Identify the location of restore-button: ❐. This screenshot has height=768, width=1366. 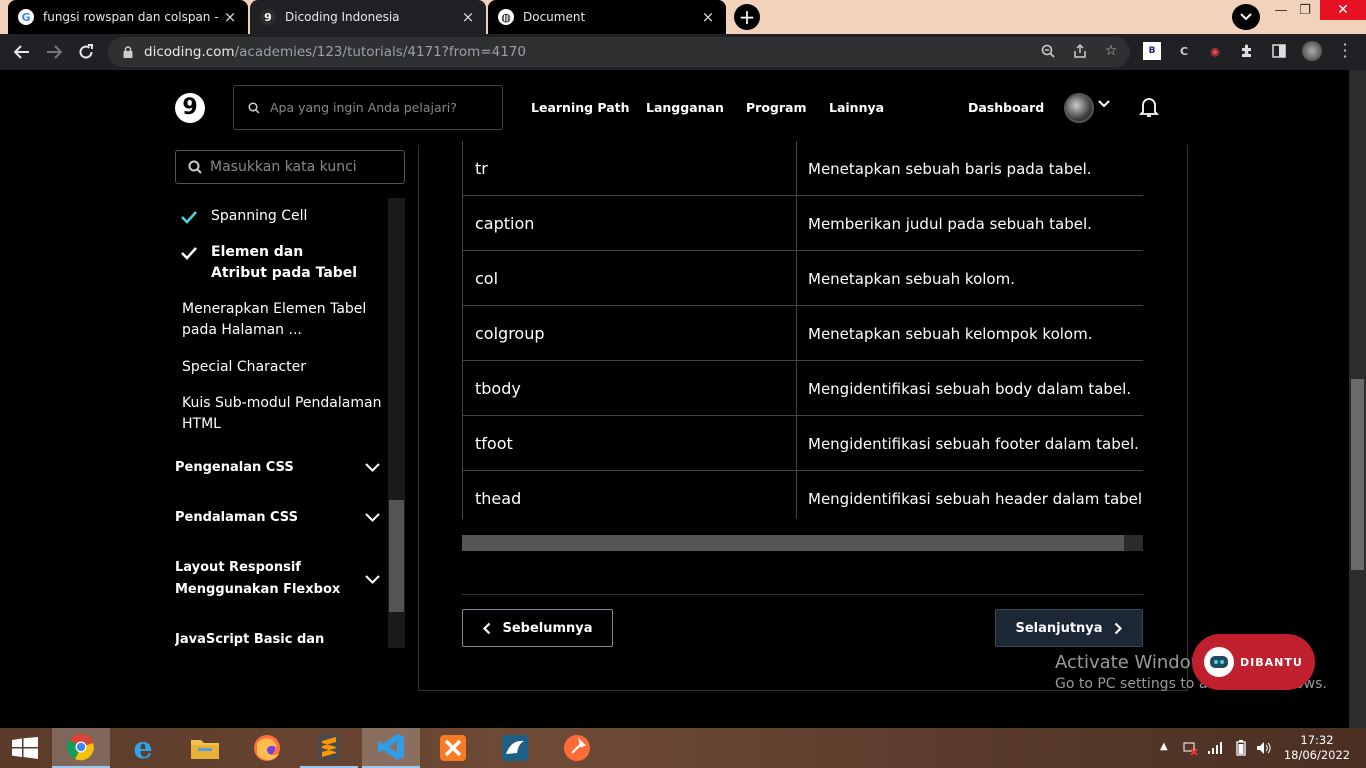
(1305, 10).